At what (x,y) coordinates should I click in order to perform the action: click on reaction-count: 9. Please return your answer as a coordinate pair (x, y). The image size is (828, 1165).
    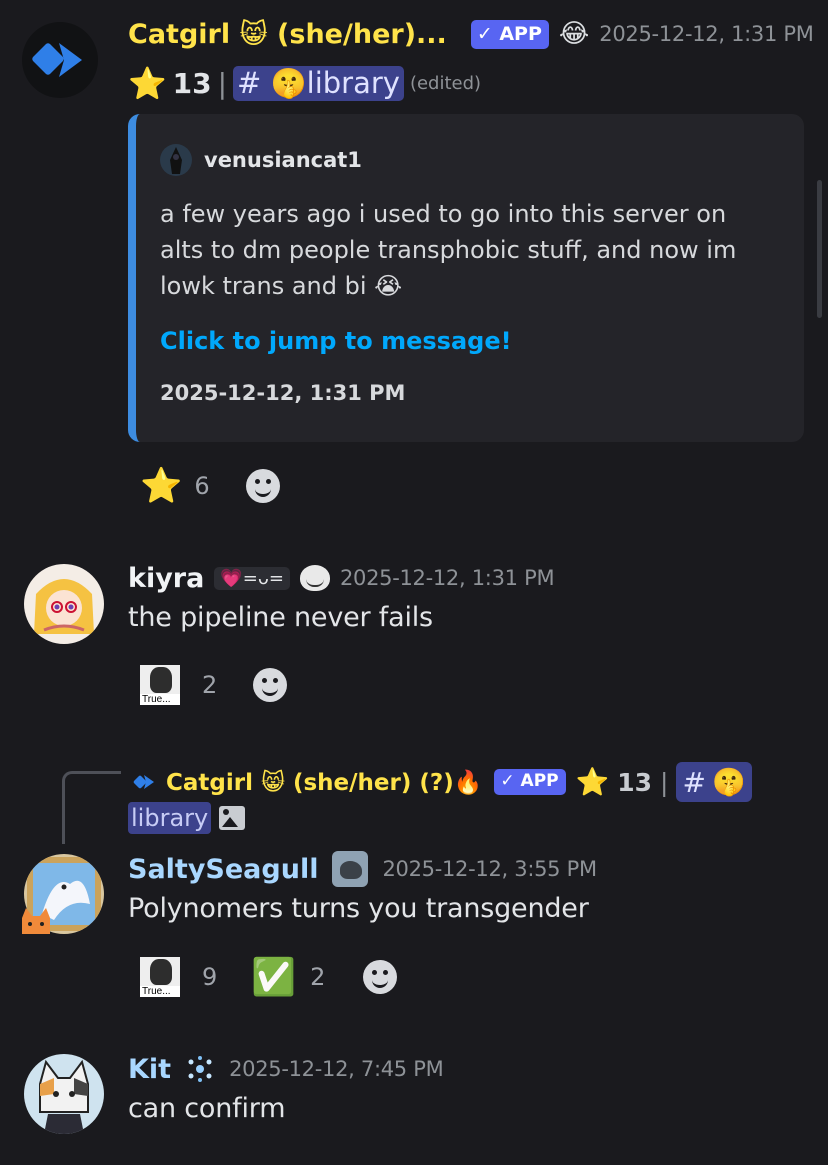
    Looking at the image, I should click on (210, 977).